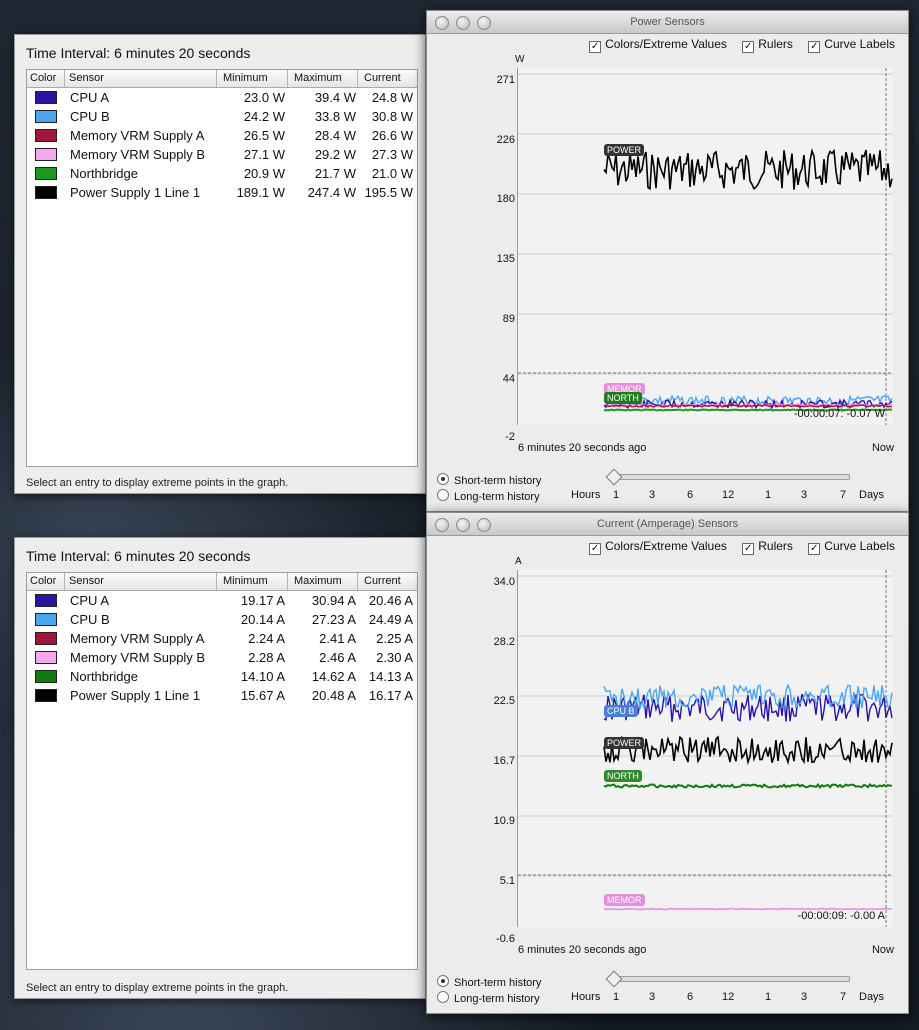 Image resolution: width=919 pixels, height=1030 pixels. I want to click on table-row: Northbridge 14.10 A 14.62 A 14.13 A, so click(222, 676).